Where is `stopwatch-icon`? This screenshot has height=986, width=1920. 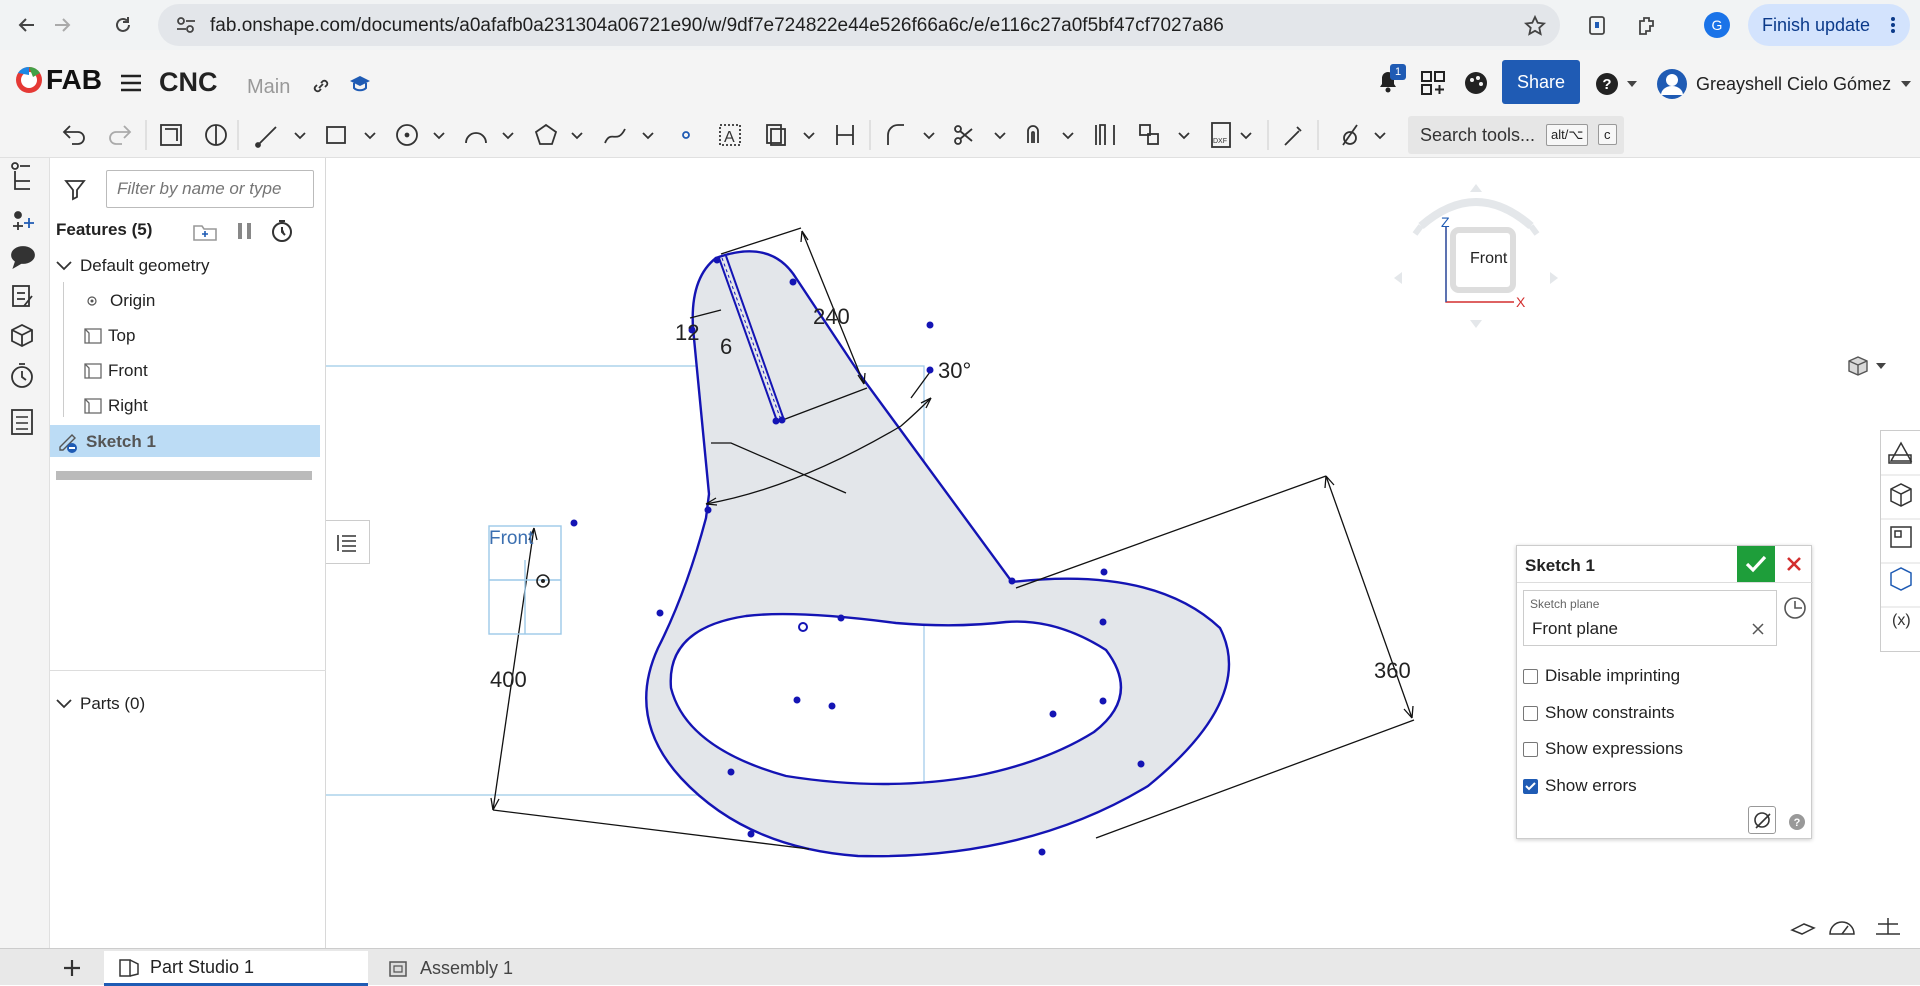
stopwatch-icon is located at coordinates (282, 231).